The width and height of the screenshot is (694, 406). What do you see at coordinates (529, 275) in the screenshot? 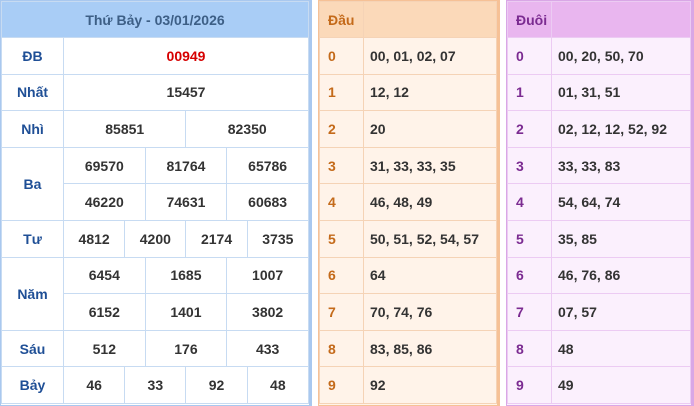
I see `tail-digit-digit: 6` at bounding box center [529, 275].